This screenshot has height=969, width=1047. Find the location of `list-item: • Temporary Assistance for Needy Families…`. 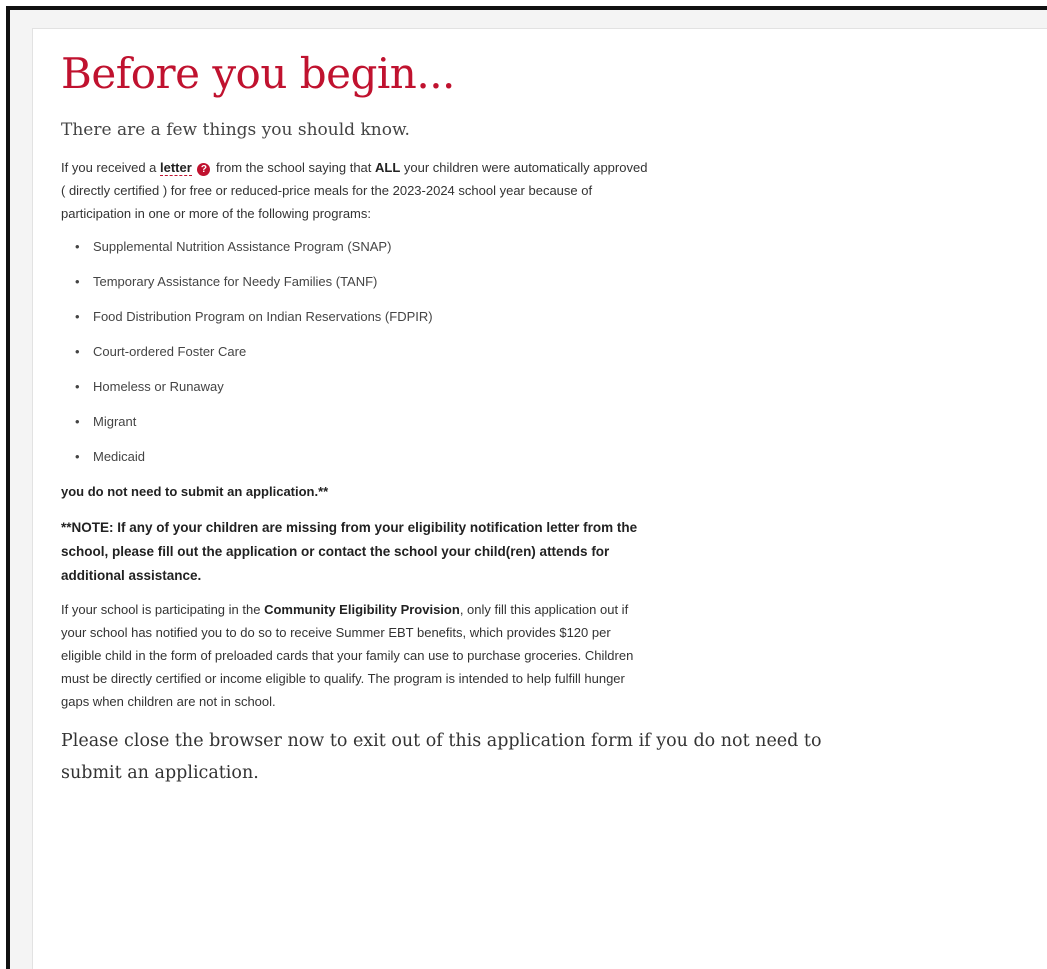

list-item: • Temporary Assistance for Needy Families… is located at coordinates (363, 281).